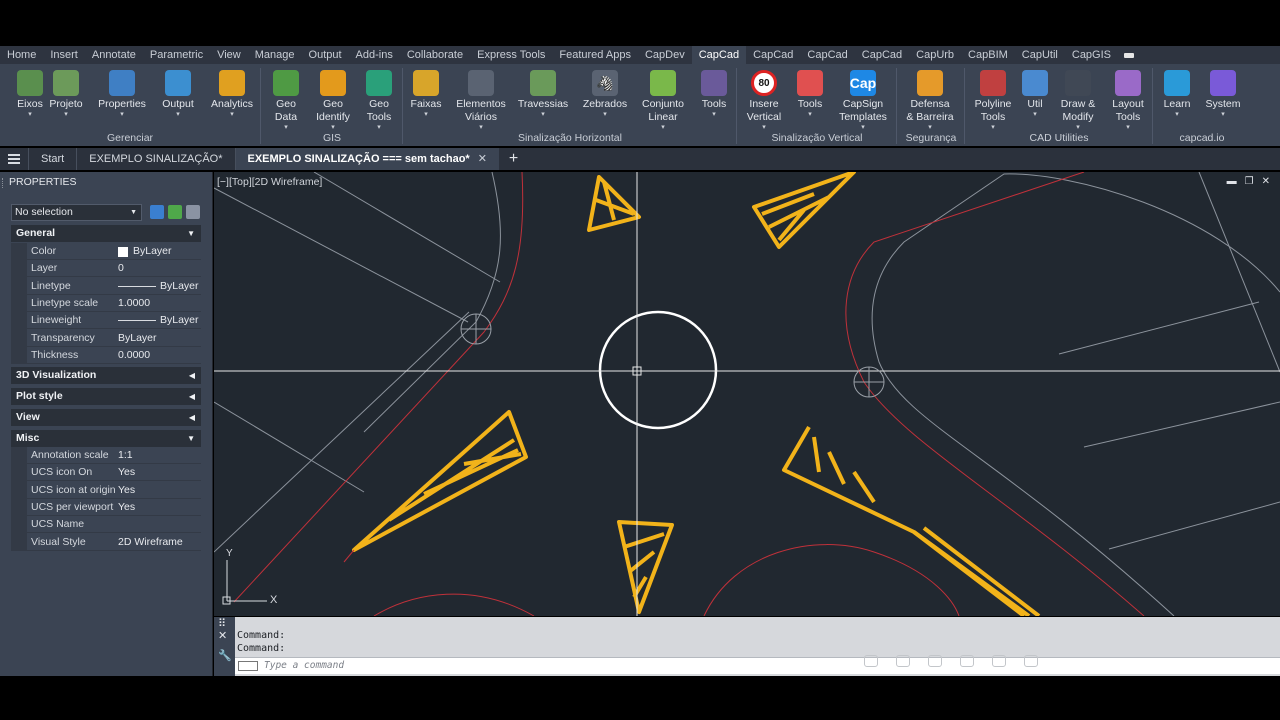  I want to click on polyline-icon, so click(993, 83).